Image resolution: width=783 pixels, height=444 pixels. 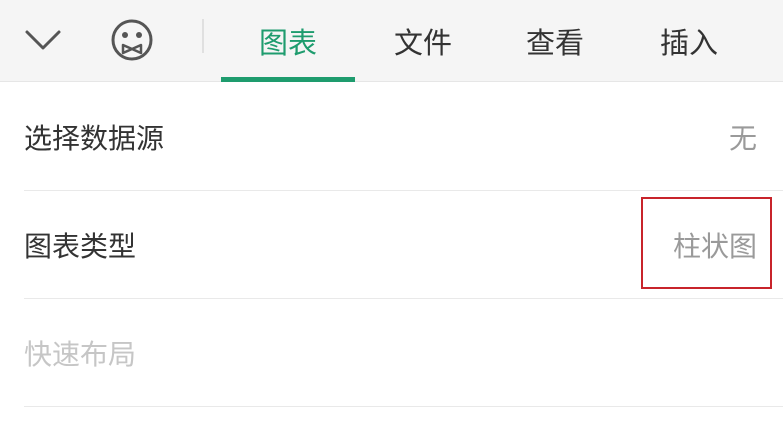 I want to click on collapse-button, so click(x=43, y=40).